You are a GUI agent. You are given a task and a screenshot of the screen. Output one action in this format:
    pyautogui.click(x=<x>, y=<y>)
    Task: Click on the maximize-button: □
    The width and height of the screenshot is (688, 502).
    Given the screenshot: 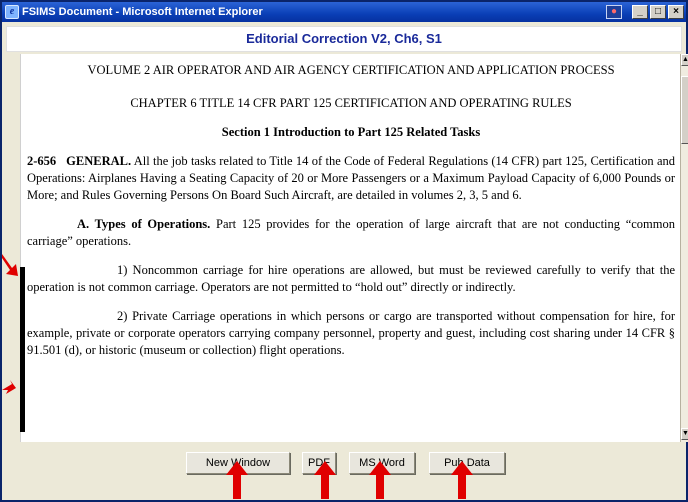 What is the action you would take?
    pyautogui.click(x=658, y=12)
    